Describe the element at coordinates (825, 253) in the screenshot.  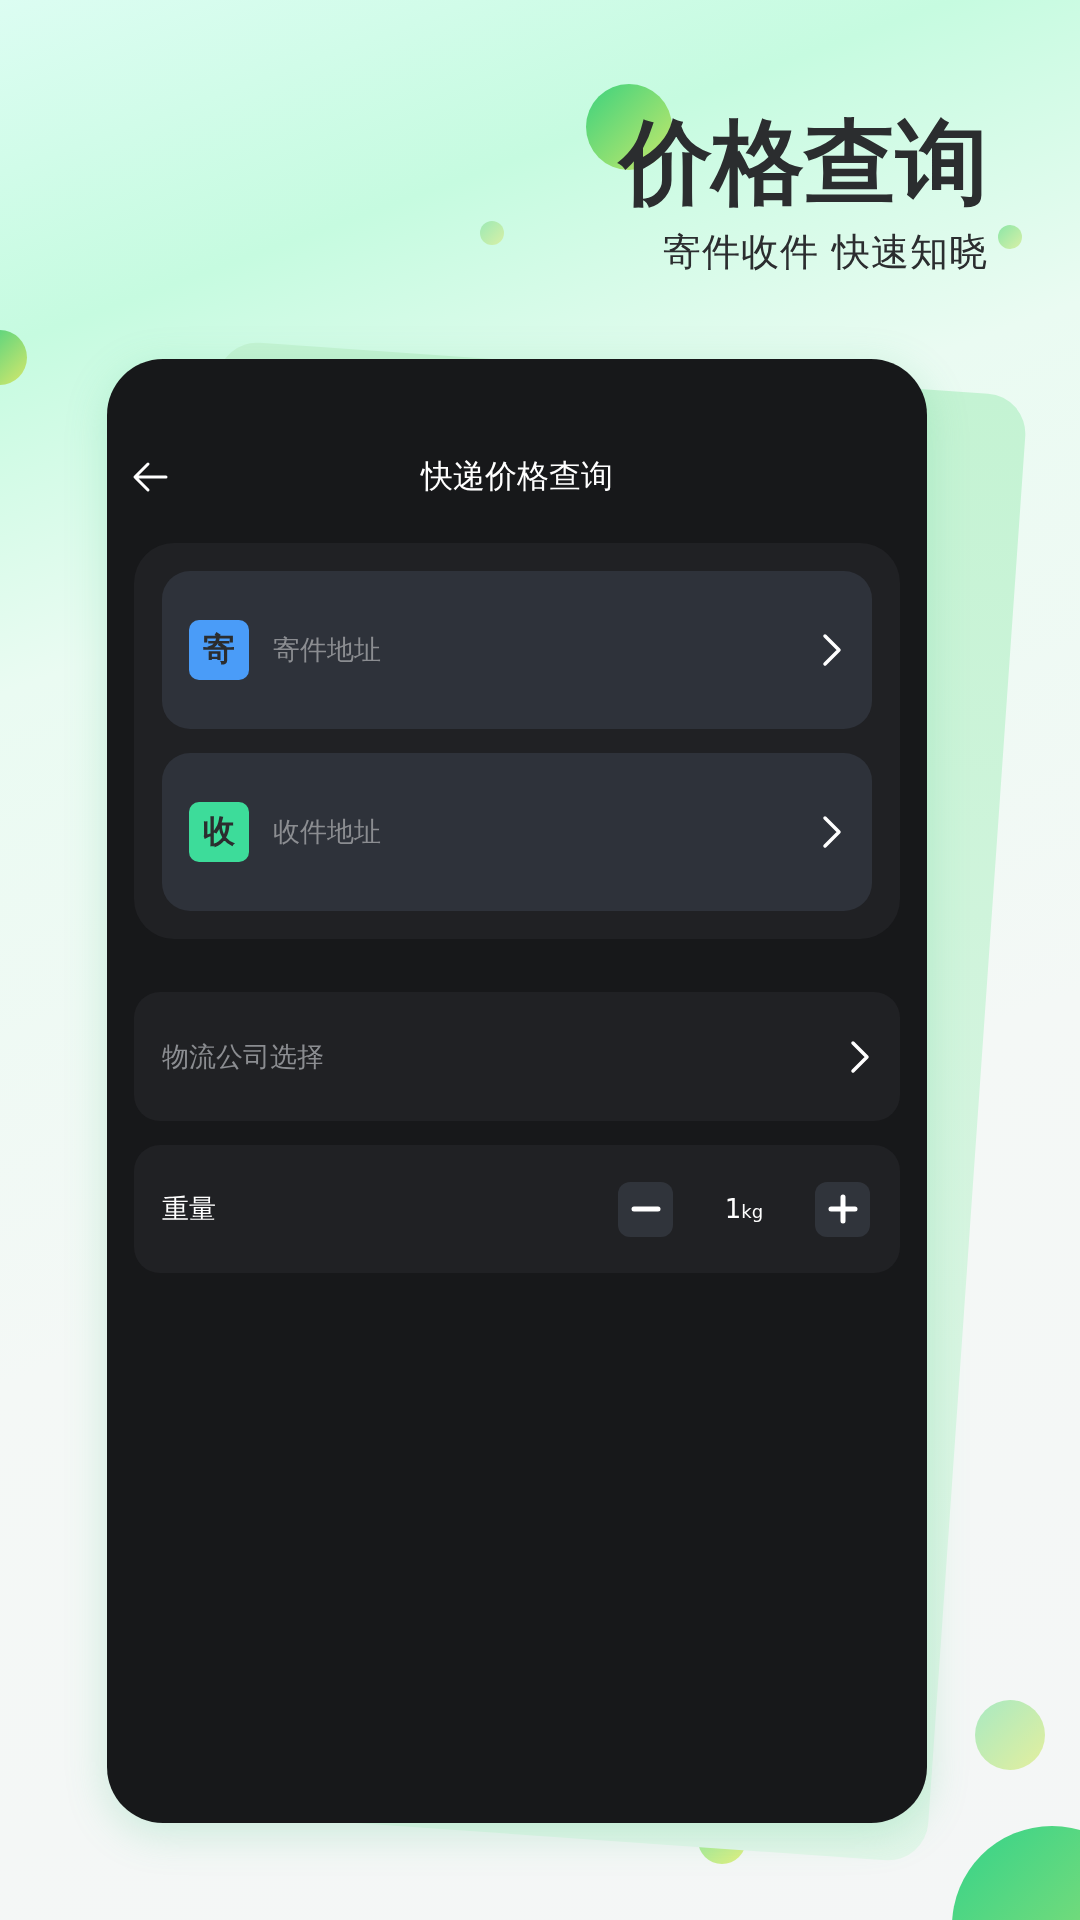
I see `subtitle: 寄件收件 快速知晓` at that location.